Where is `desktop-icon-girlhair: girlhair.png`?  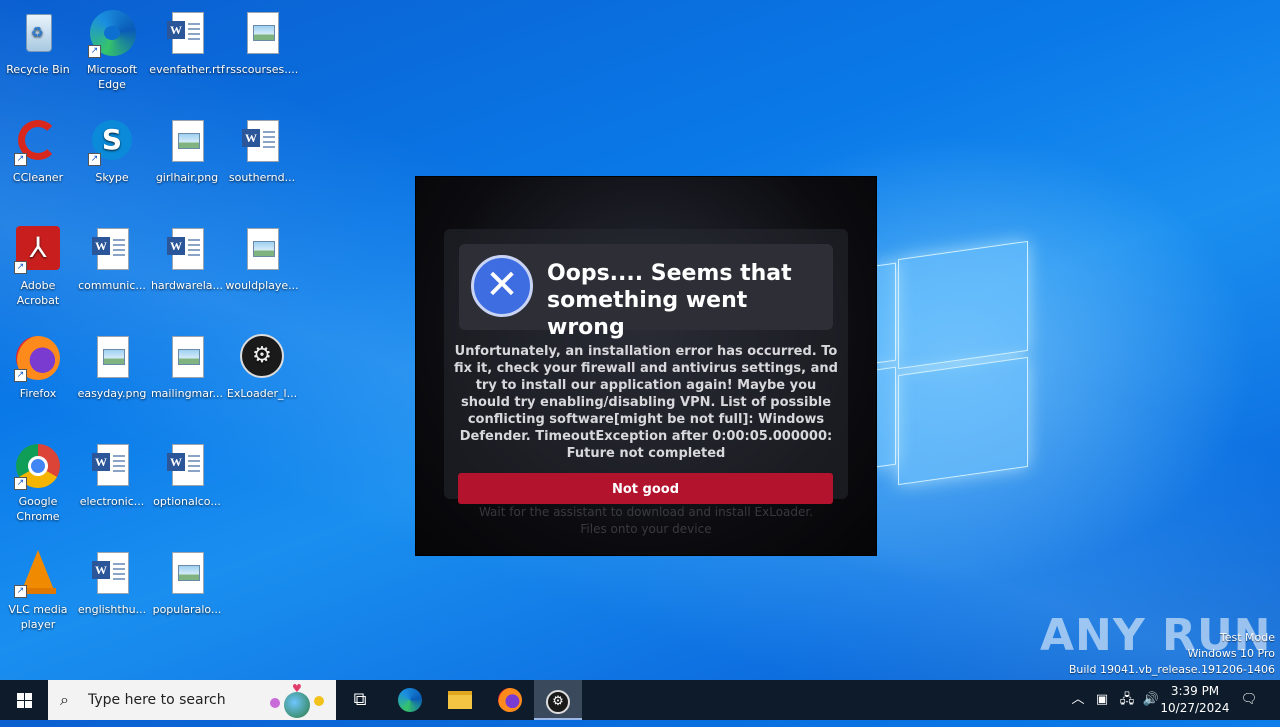
desktop-icon-girlhair: girlhair.png is located at coordinates (187, 148).